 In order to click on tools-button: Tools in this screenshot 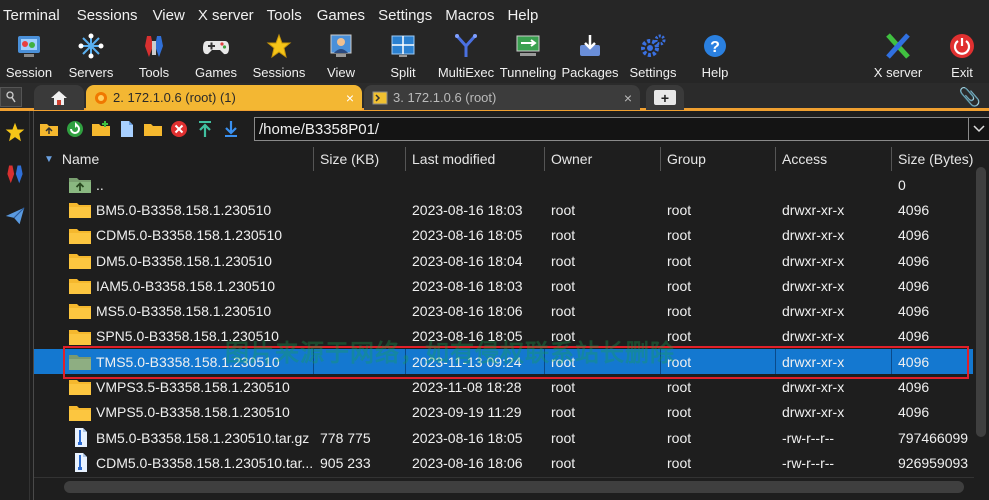, I will do `click(154, 56)`.